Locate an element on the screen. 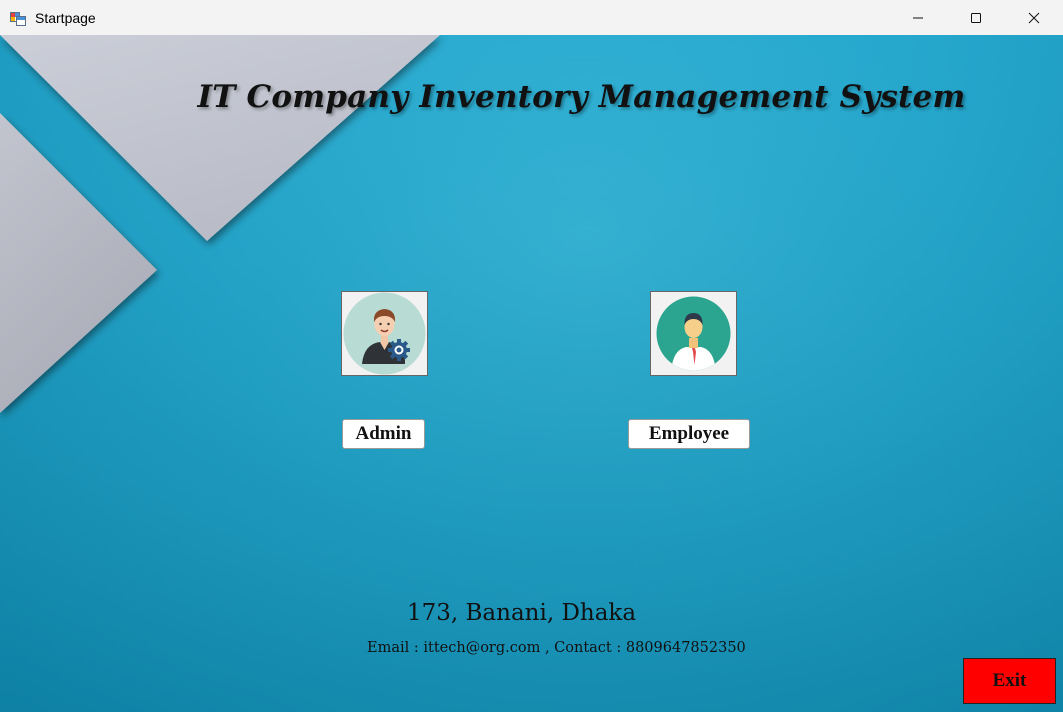 This screenshot has width=1063, height=712. maximize-icon is located at coordinates (976, 17).